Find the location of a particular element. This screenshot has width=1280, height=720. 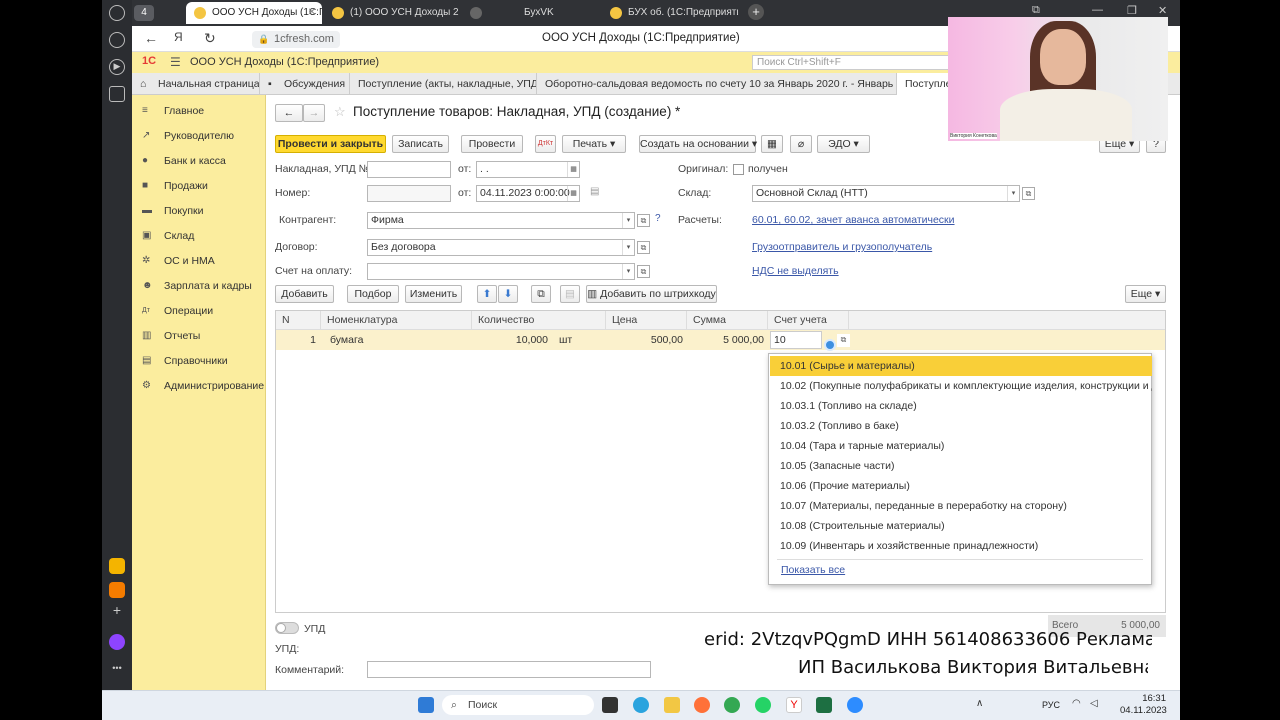

print-button: Печать ▾ is located at coordinates (594, 144).